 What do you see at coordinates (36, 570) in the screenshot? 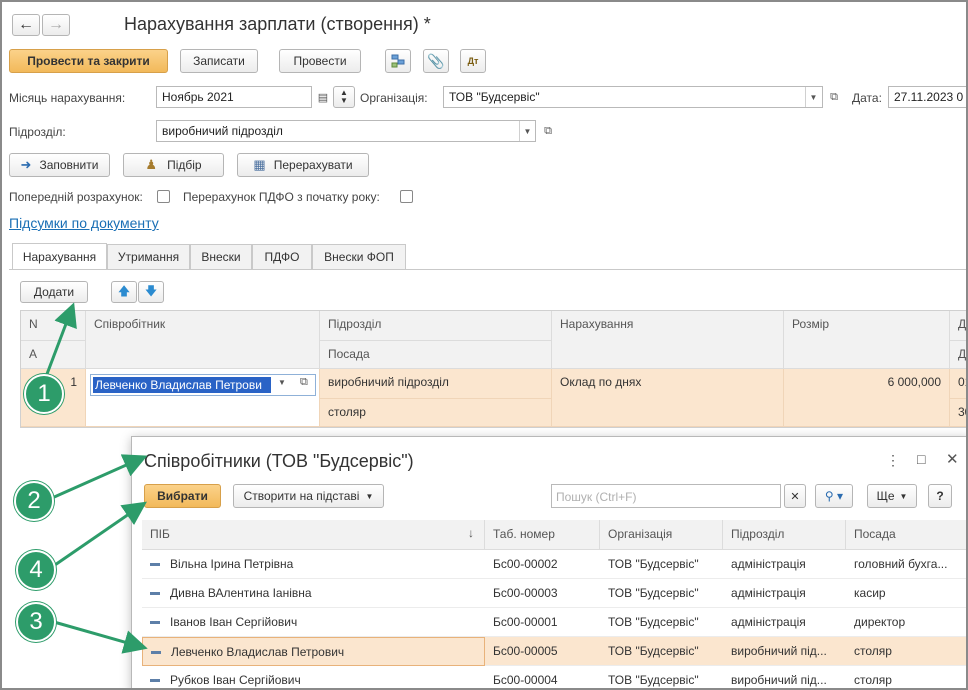
I see `marker-4: 4` at bounding box center [36, 570].